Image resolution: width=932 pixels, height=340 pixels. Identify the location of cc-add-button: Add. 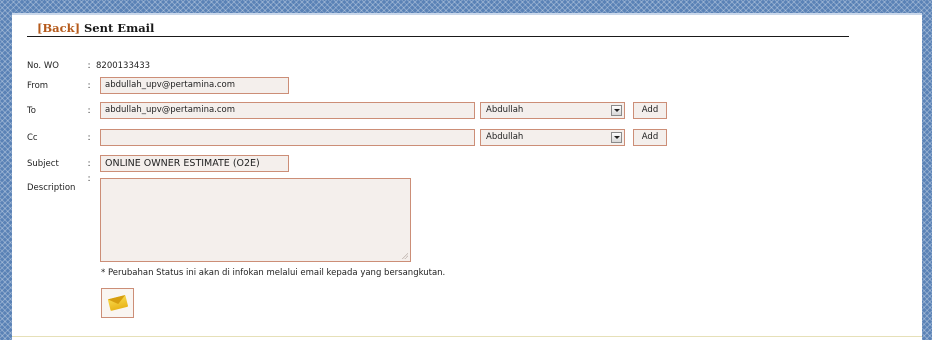
(650, 137).